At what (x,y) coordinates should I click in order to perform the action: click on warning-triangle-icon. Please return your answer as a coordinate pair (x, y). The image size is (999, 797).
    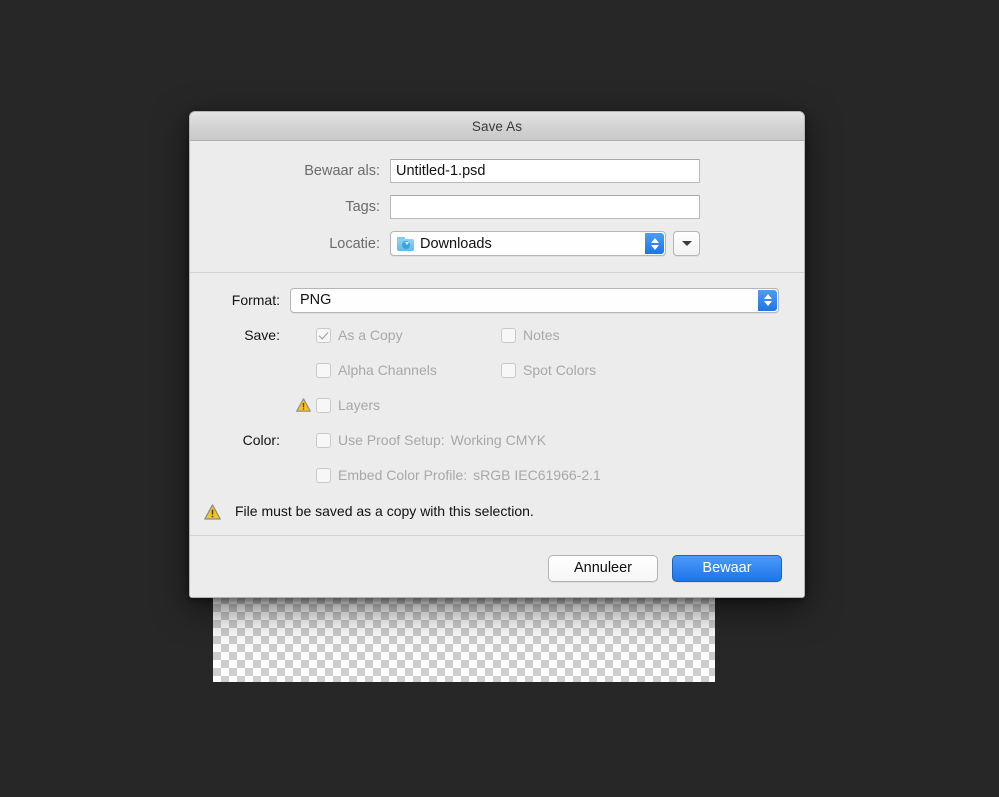
    Looking at the image, I should click on (303, 405).